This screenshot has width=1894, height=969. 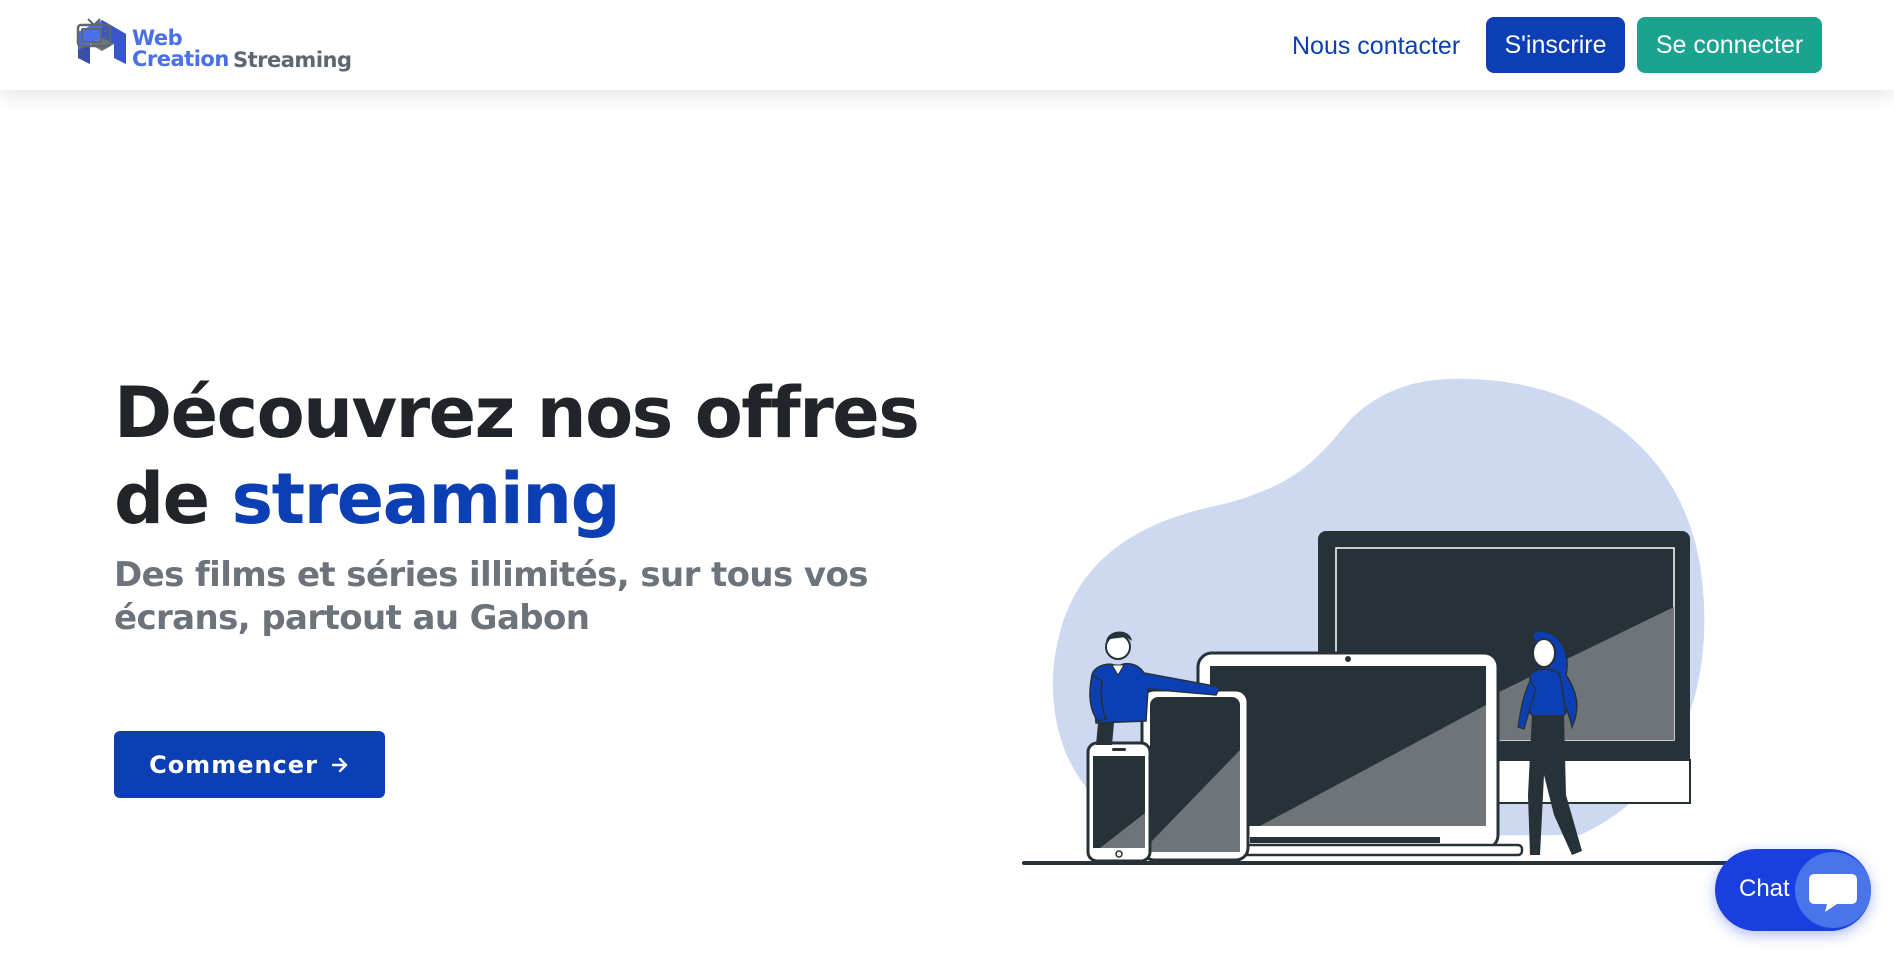 I want to click on brand-line-streaming: Streaming, so click(x=292, y=60).